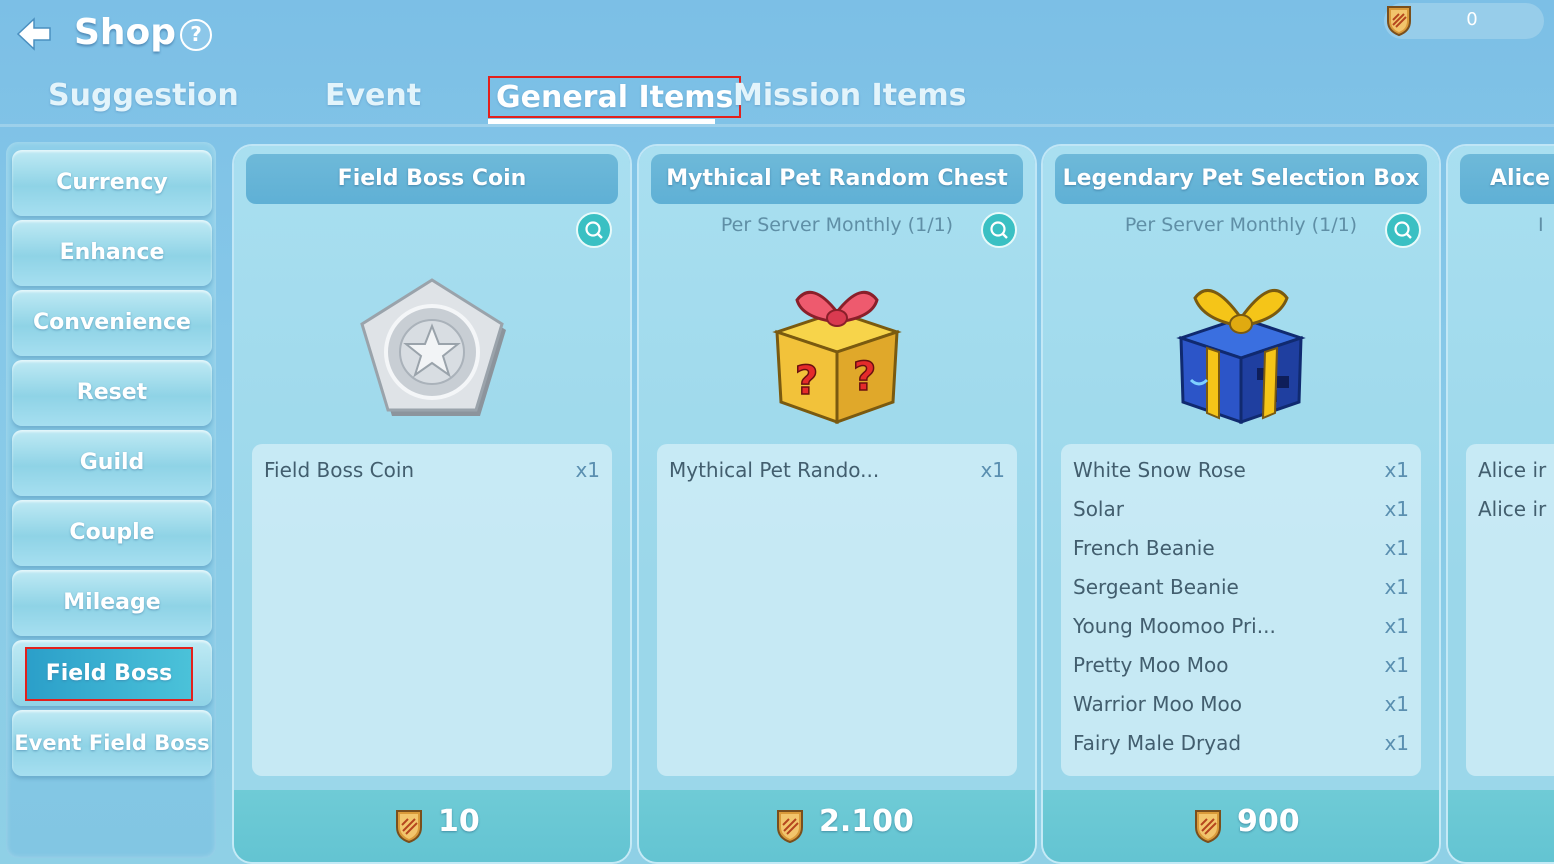  I want to click on item-name: Warrior Moo Moo, so click(1158, 704).